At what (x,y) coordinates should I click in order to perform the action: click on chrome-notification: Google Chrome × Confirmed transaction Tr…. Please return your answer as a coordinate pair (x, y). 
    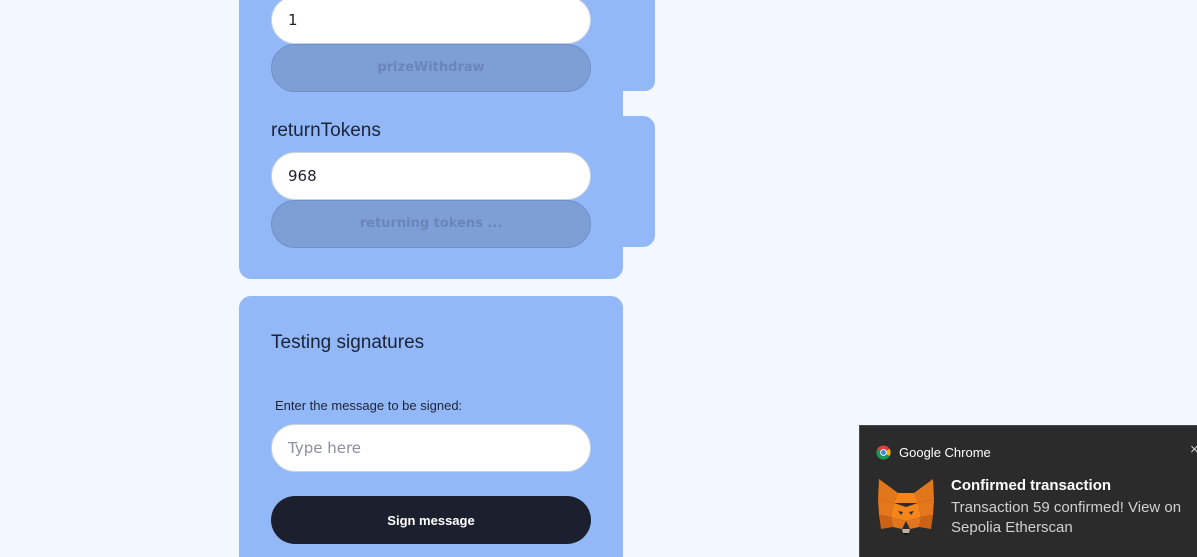
    Looking at the image, I should click on (1028, 491).